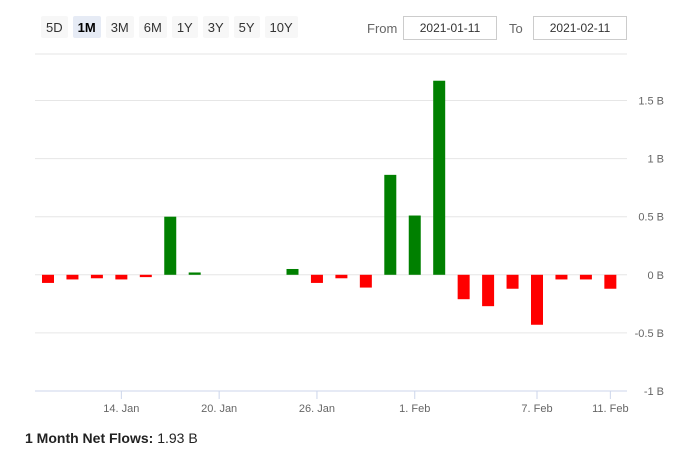 The height and width of the screenshot is (455, 692). Describe the element at coordinates (610, 409) in the screenshot. I see `x-tick-label: 11. Feb` at that location.